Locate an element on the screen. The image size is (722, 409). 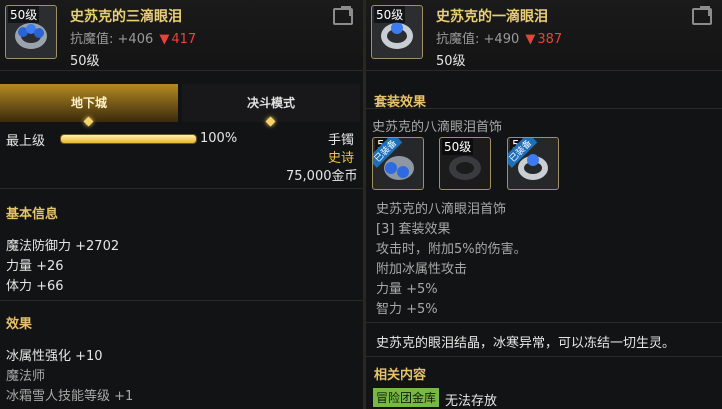
effect-line: 冰霜雪人技能等级 +1 is located at coordinates (70, 396).